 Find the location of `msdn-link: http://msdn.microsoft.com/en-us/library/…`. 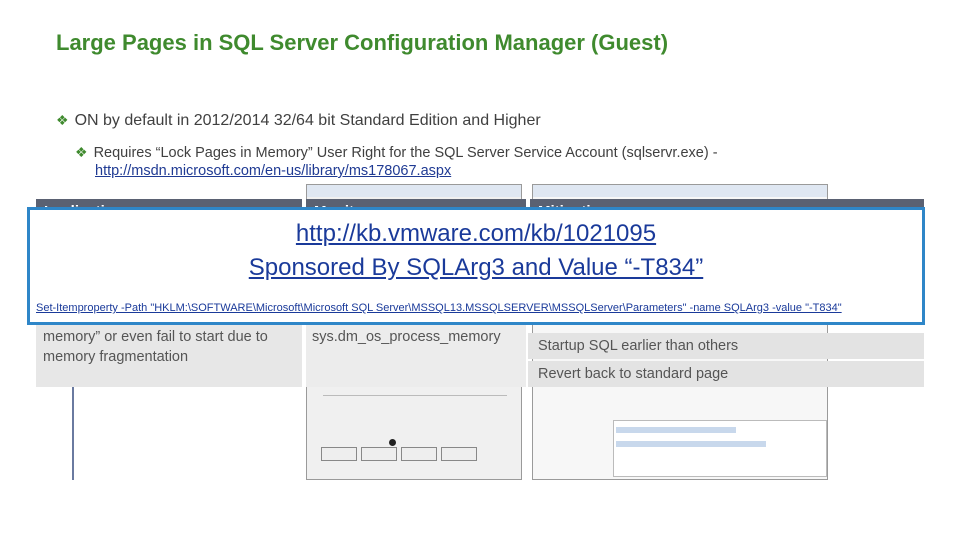

msdn-link: http://msdn.microsoft.com/en-us/library/… is located at coordinates (273, 171).